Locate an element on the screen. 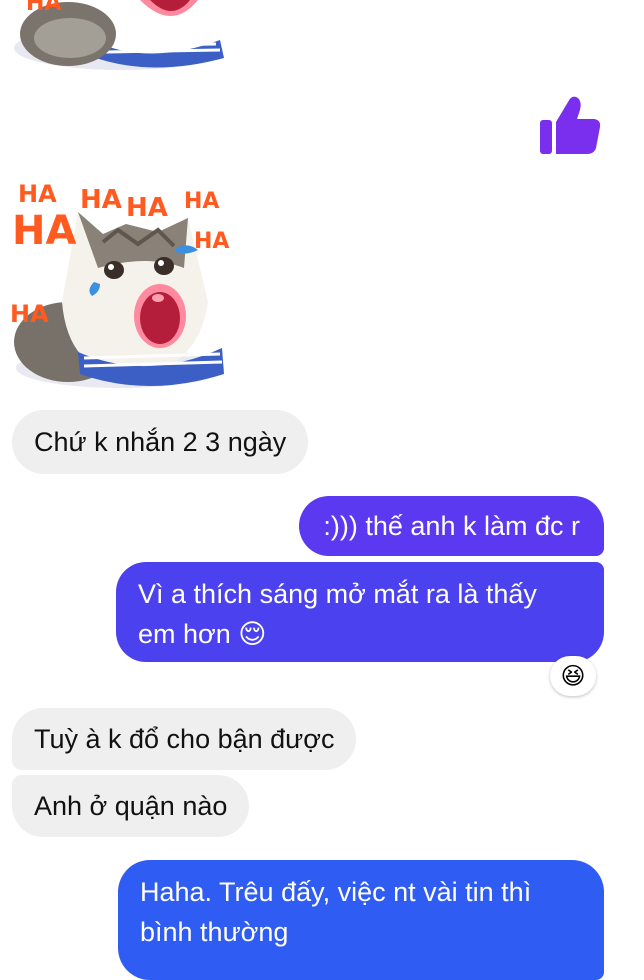  thumbs-up-icon is located at coordinates (570, 124).